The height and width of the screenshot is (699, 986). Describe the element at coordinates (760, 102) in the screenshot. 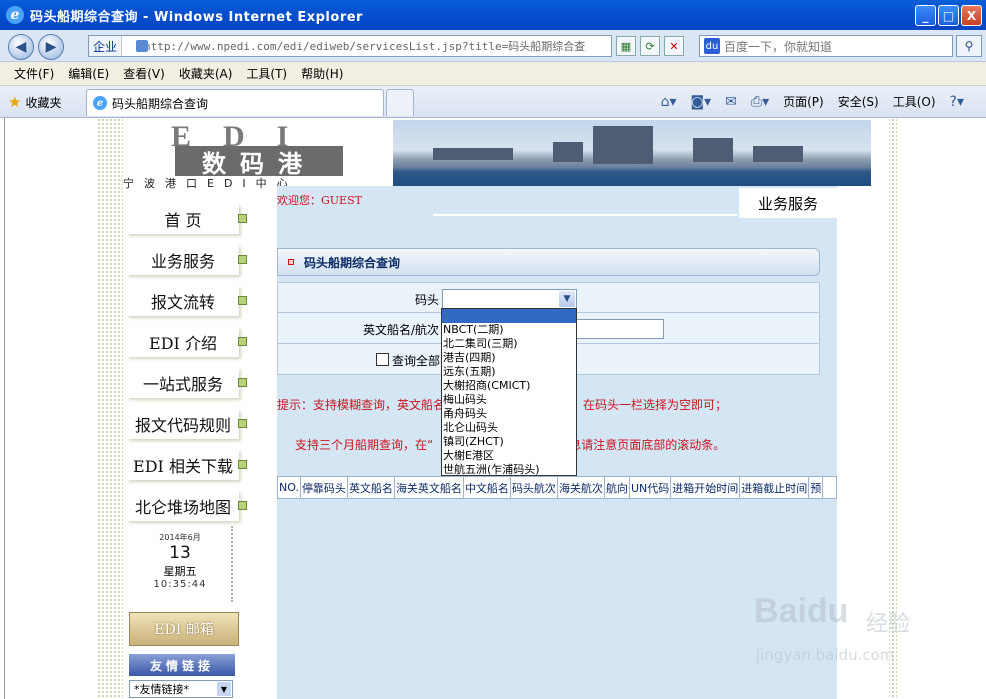

I see `print-icon: ⎙▾` at that location.